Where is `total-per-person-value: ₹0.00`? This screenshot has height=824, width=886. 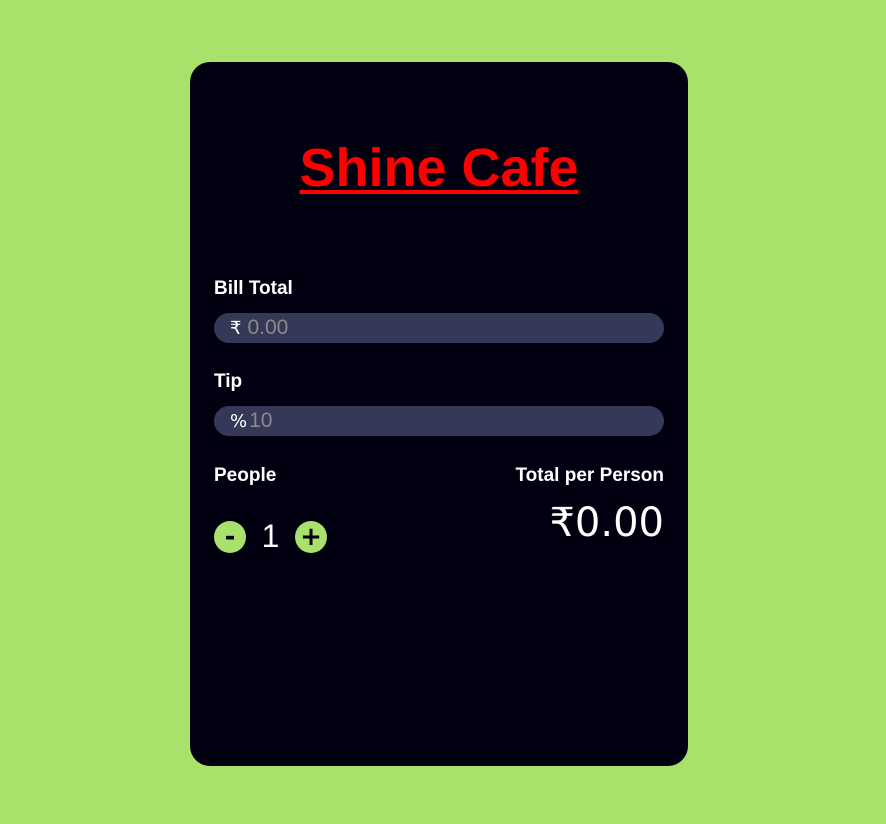
total-per-person-value: ₹0.00 is located at coordinates (606, 523).